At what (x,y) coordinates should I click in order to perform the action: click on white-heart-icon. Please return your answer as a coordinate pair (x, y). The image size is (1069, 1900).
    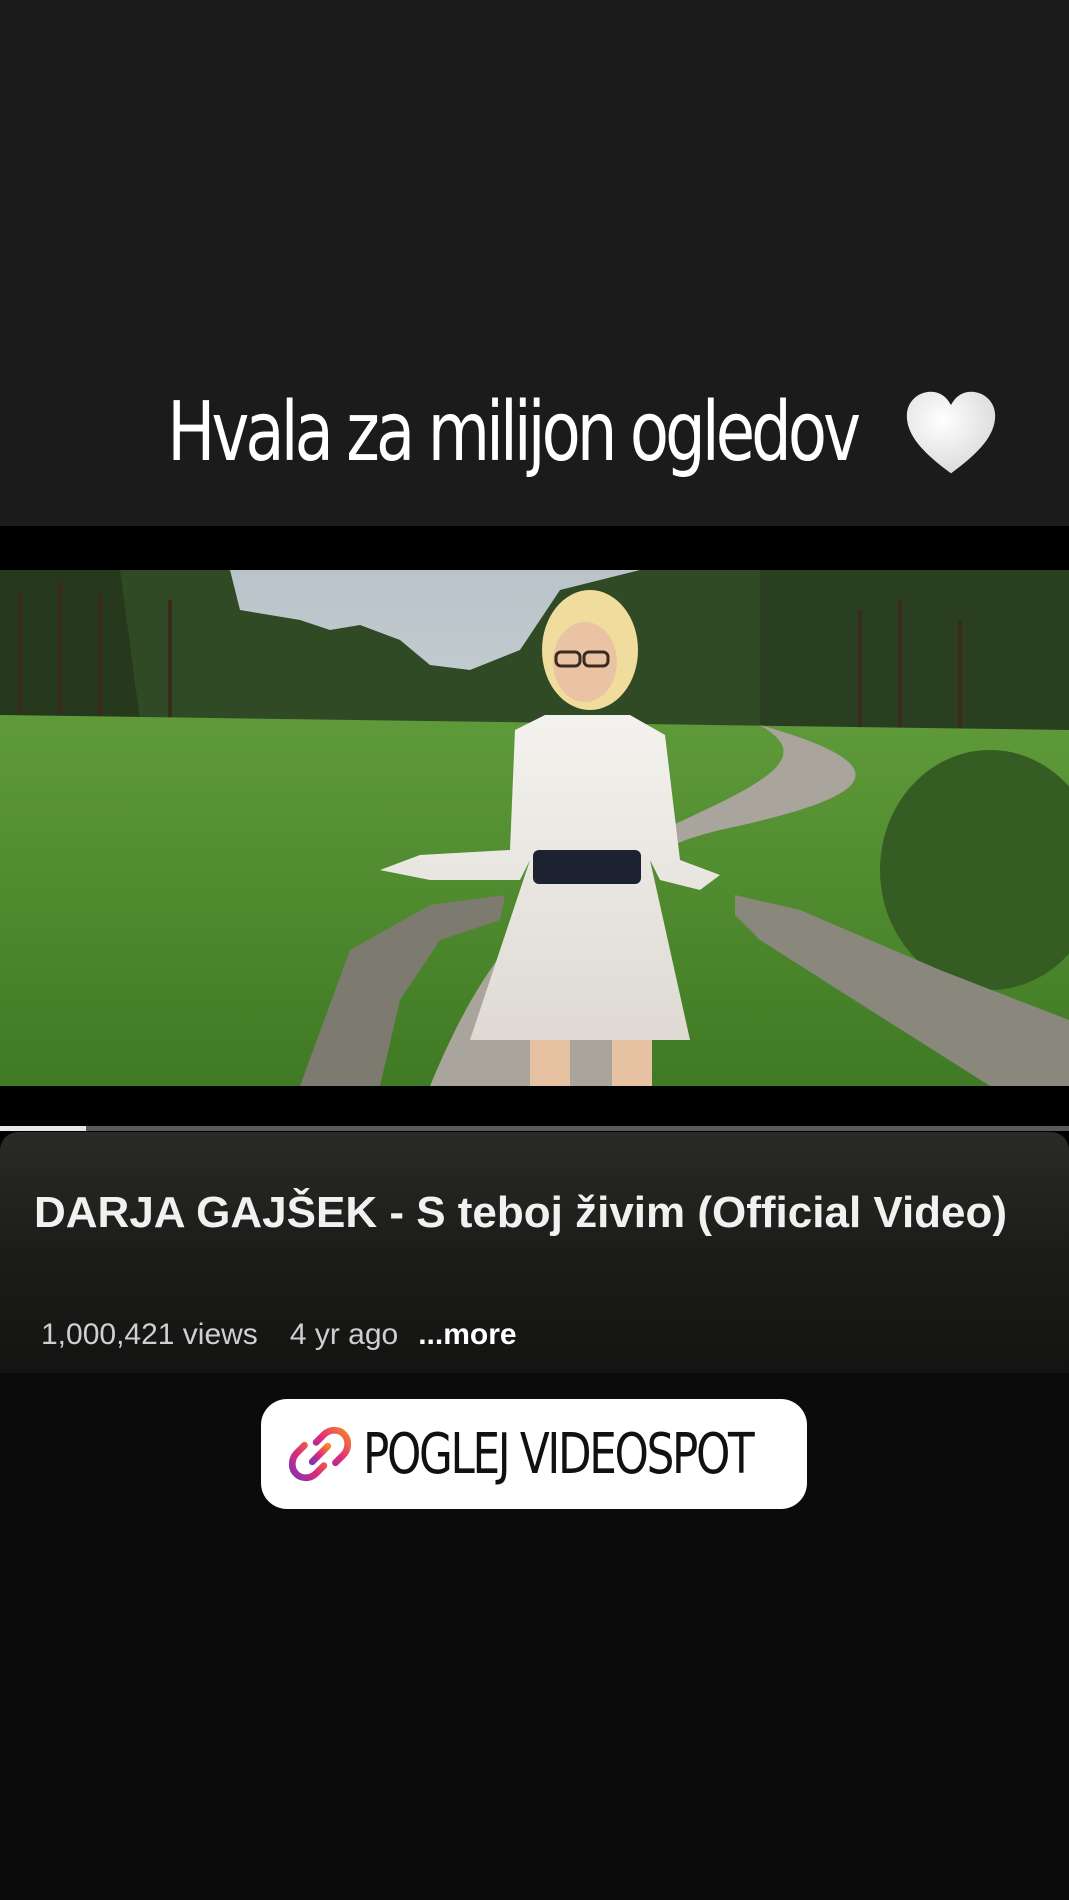
    Looking at the image, I should click on (950, 432).